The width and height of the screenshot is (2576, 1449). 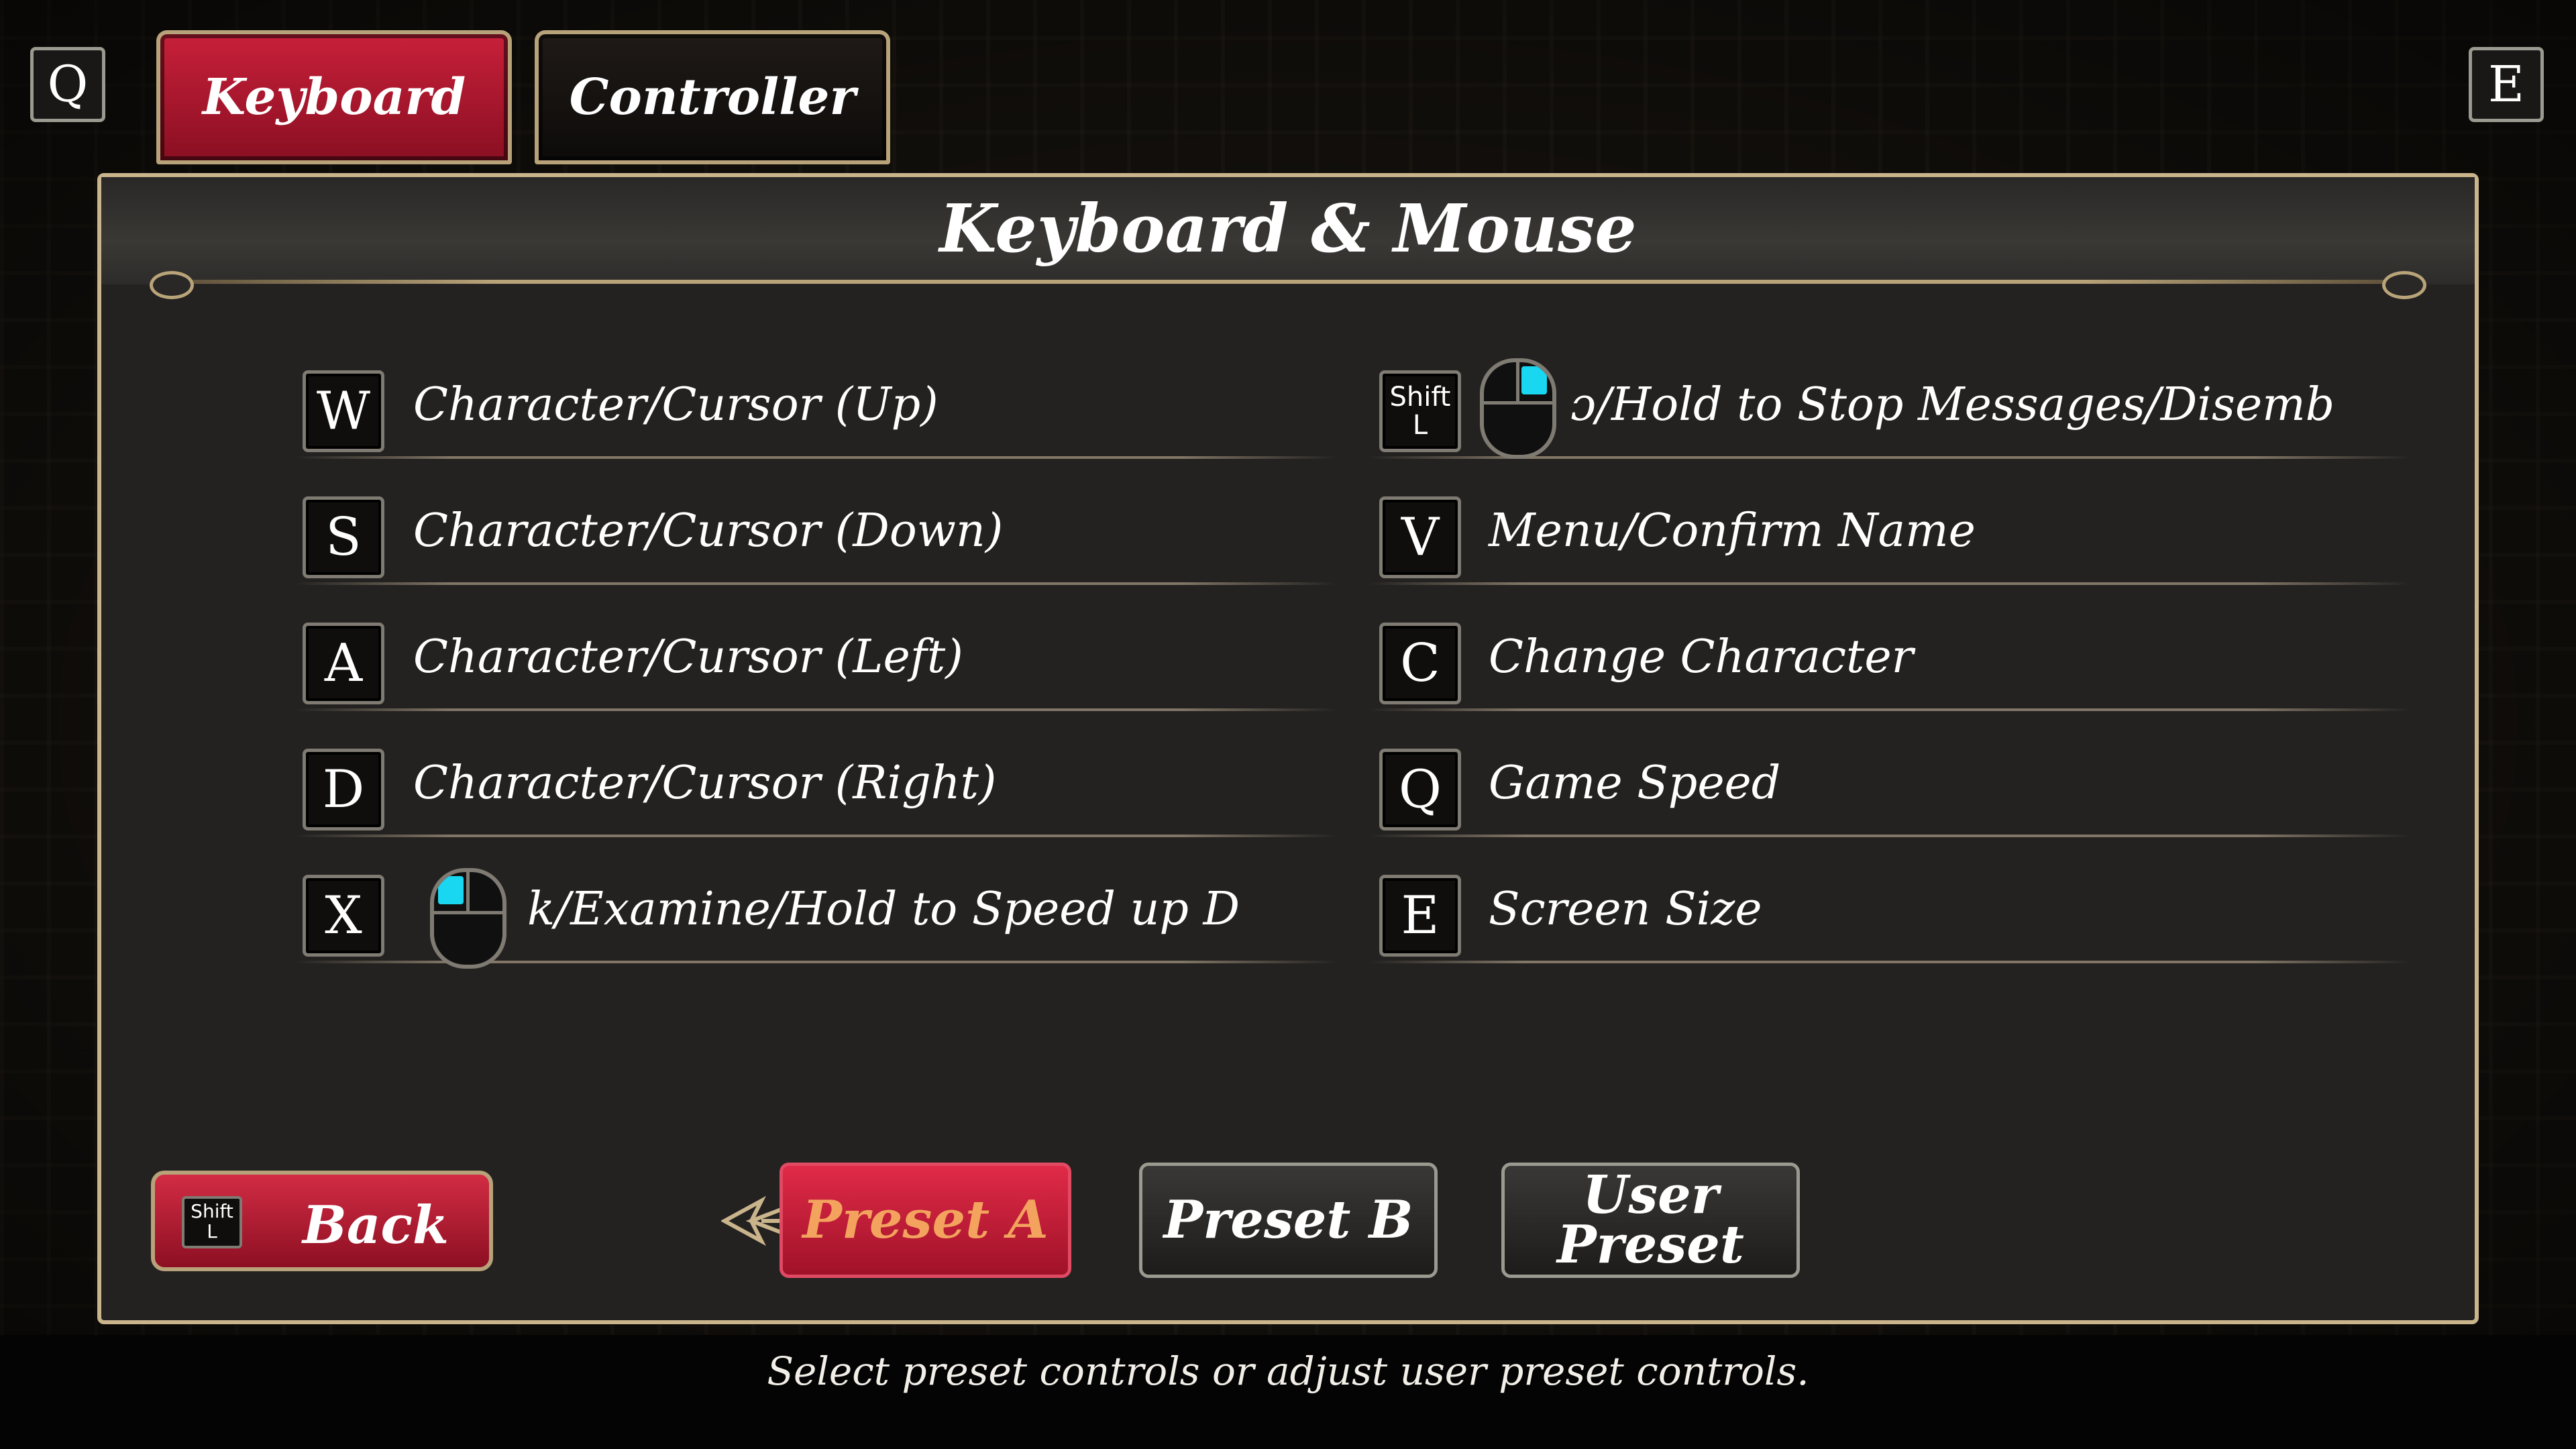 I want to click on key-cap-shift: Shift L, so click(x=1420, y=411).